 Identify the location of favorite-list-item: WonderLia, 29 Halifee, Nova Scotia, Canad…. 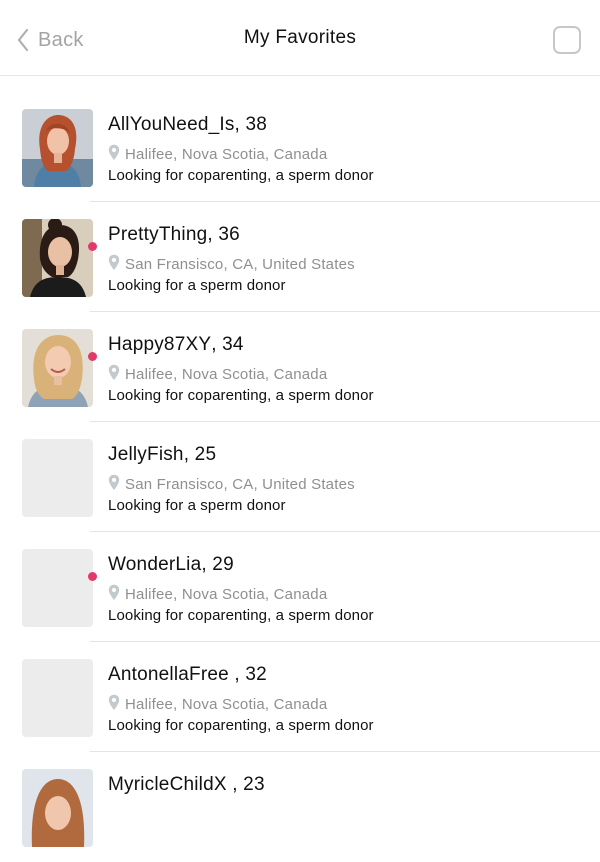
(300, 587).